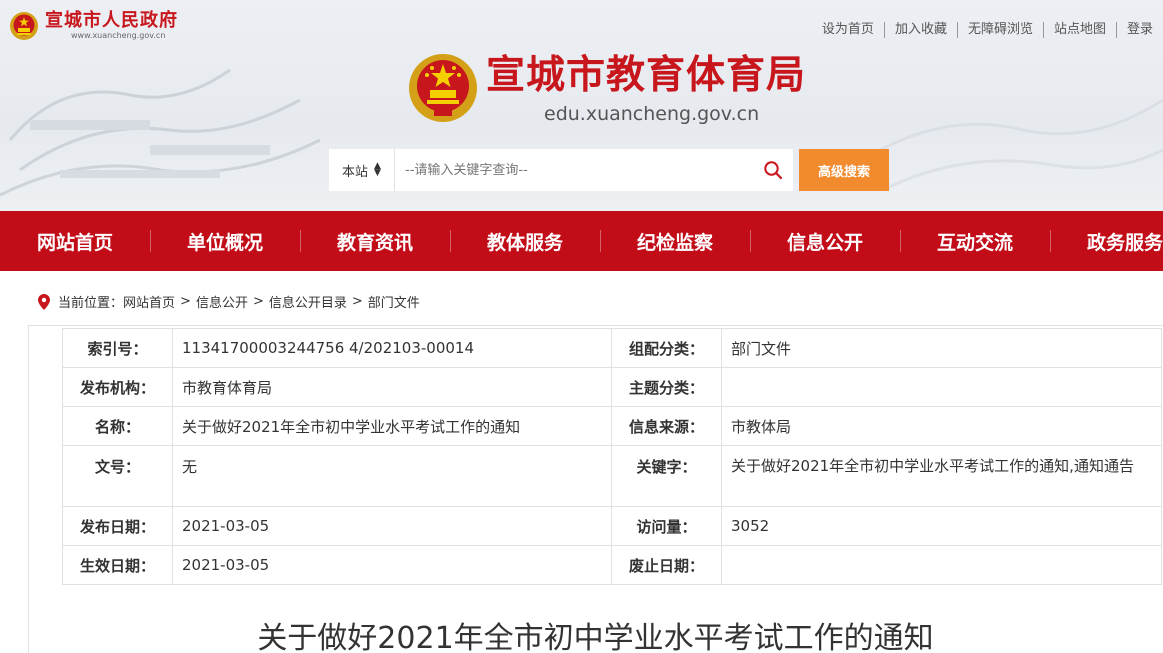 The width and height of the screenshot is (1163, 653). I want to click on nav-item-services: 教体服务, so click(525, 241).